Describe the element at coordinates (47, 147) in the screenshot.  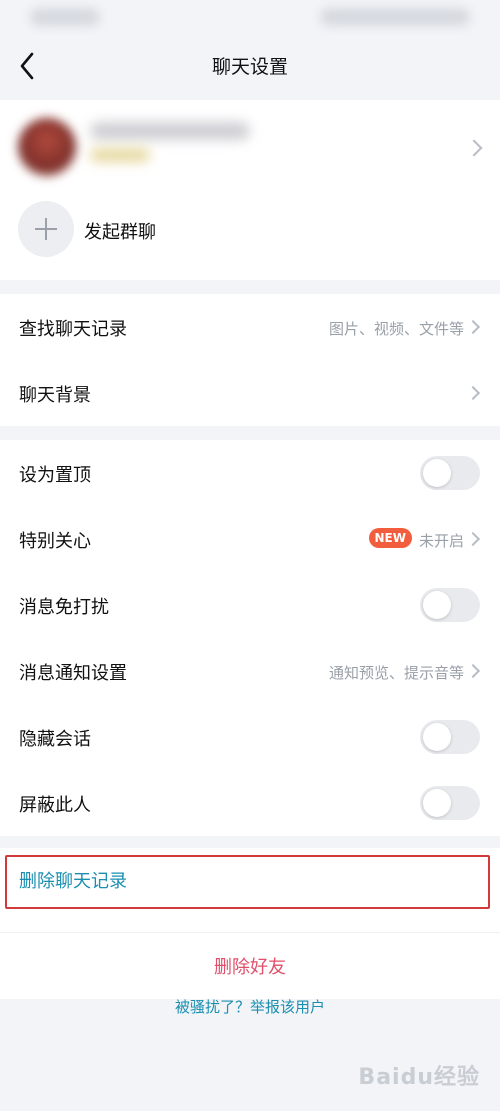
I see `avatar` at that location.